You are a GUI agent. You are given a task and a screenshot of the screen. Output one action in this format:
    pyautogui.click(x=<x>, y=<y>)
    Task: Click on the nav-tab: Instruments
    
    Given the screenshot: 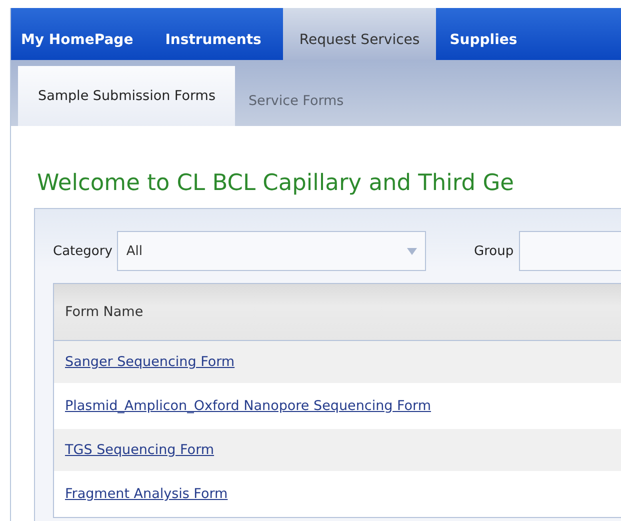 What is the action you would take?
    pyautogui.click(x=213, y=40)
    